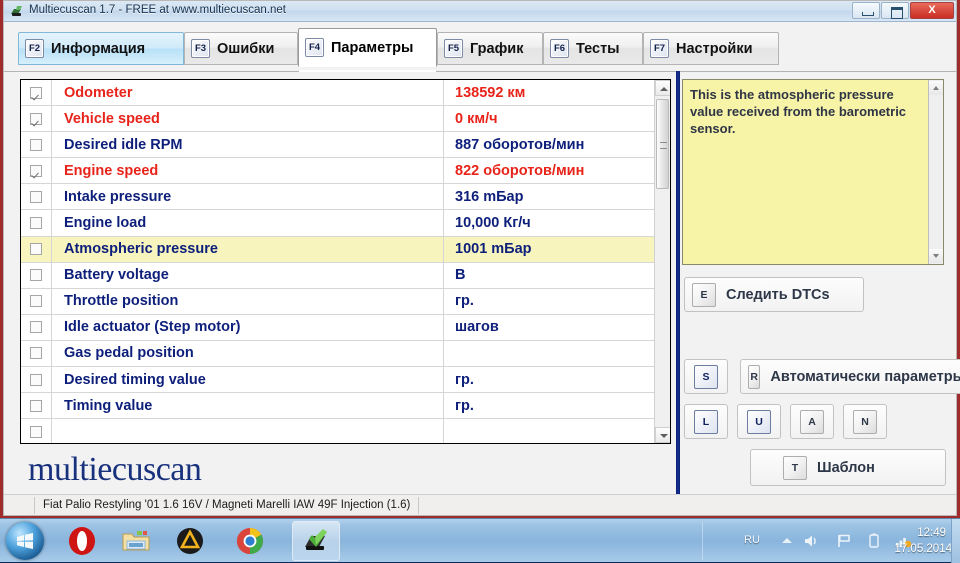 This screenshot has width=960, height=563. What do you see at coordinates (316, 541) in the screenshot?
I see `taskbar-item-multiecuscan` at bounding box center [316, 541].